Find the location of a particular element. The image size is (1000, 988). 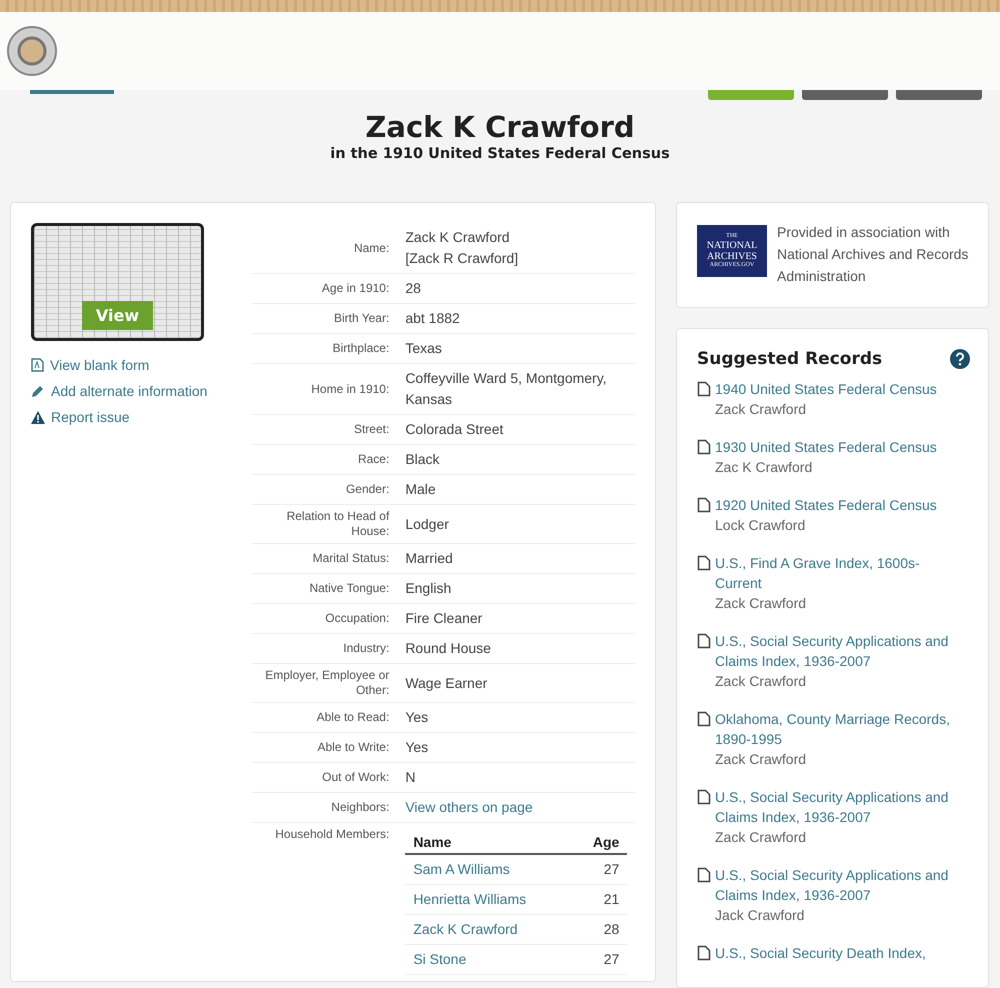

field-label: Race: is located at coordinates (373, 459).